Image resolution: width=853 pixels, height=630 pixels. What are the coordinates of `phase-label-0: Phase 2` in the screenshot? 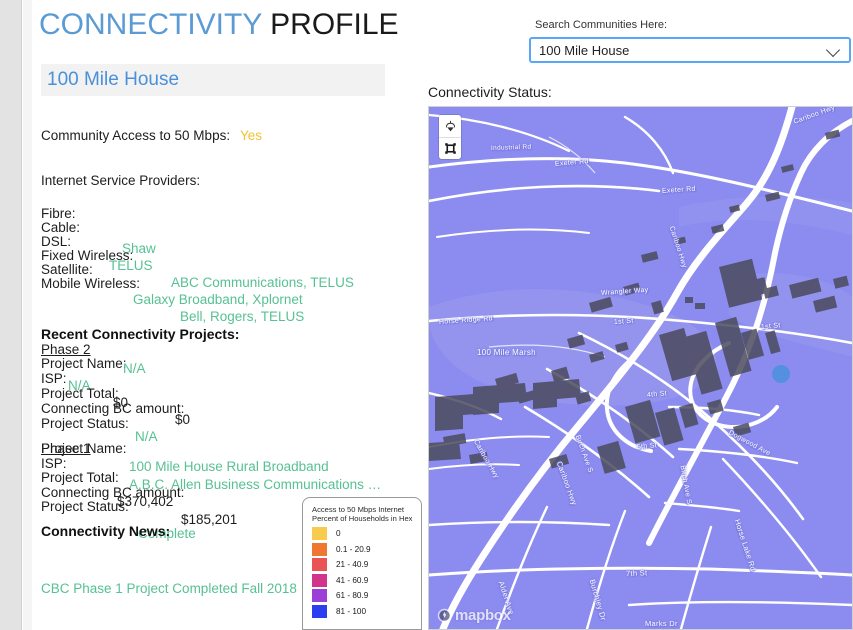 It's located at (66, 349).